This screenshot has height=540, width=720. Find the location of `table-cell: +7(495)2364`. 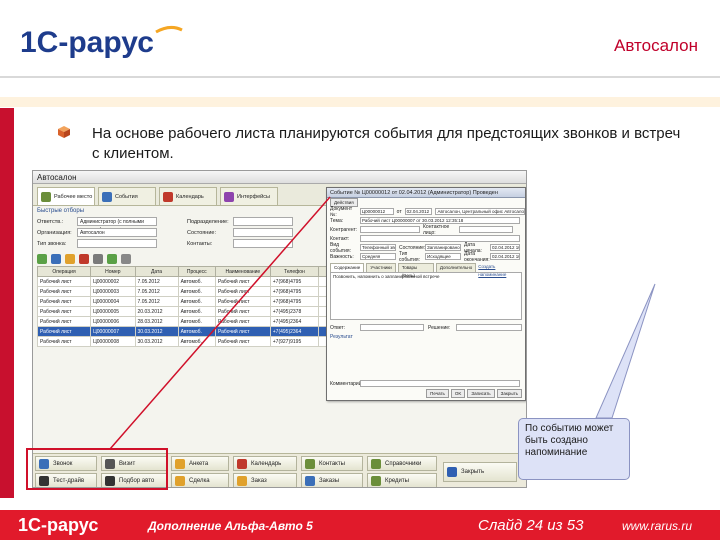

table-cell: +7(495)2364 is located at coordinates (294, 321).